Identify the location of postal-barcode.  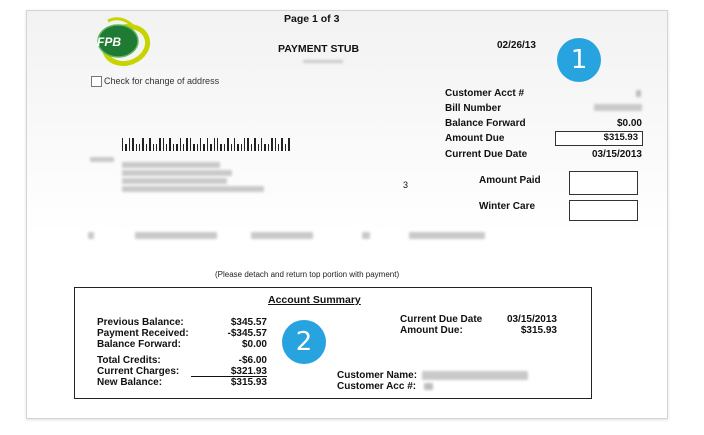
(206, 144).